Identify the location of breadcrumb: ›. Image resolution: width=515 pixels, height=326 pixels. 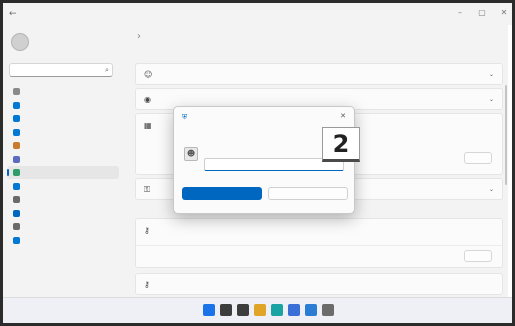
(139, 38).